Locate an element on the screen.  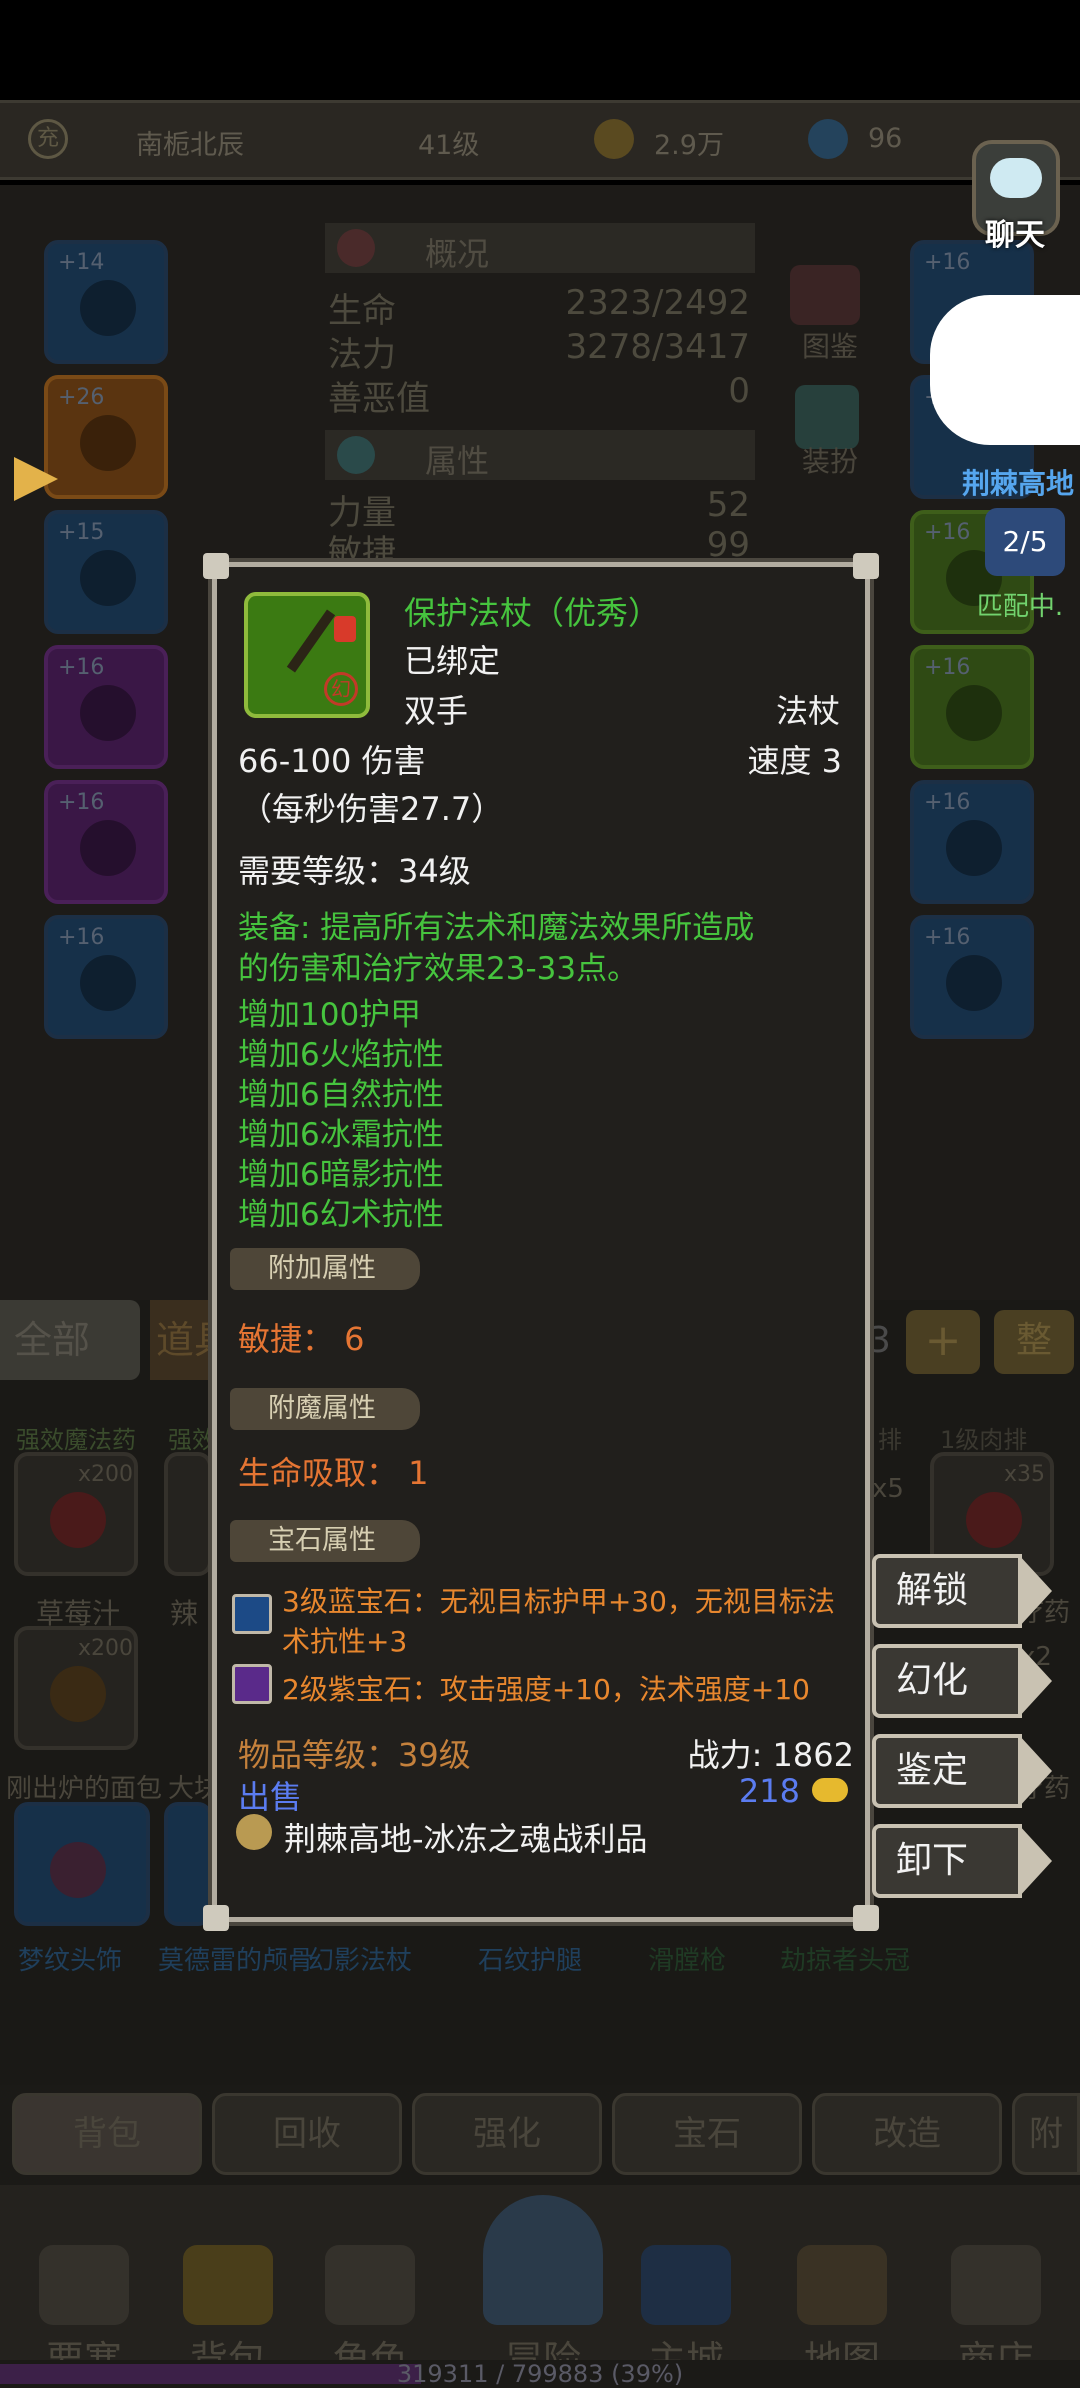
equip-slot: +26 is located at coordinates (106, 437).